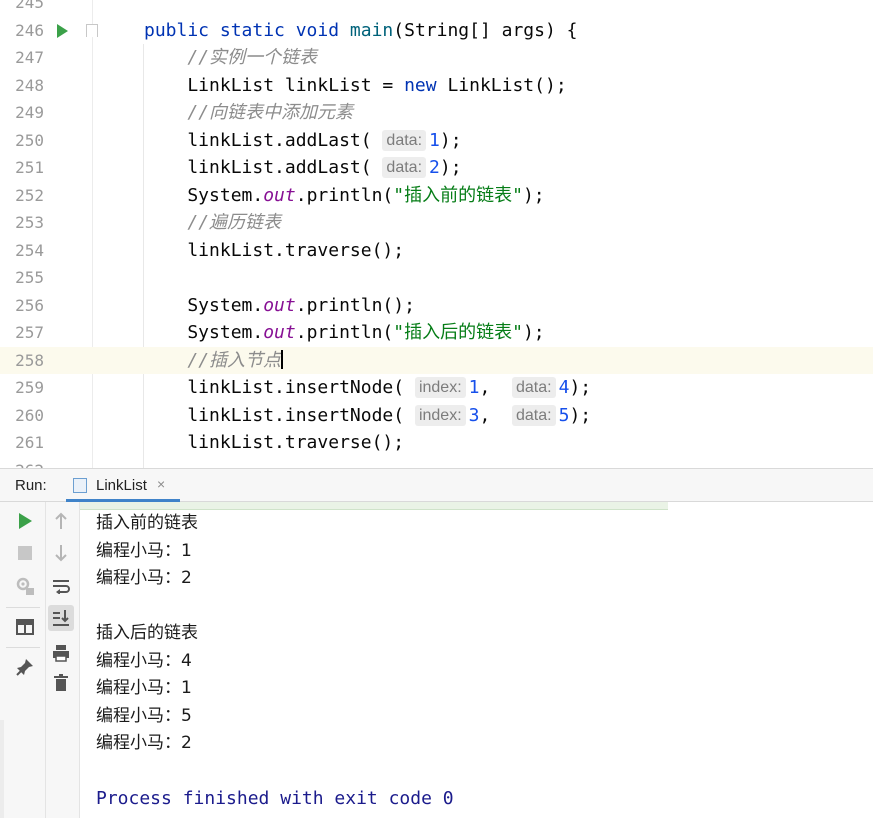 The height and width of the screenshot is (818, 873). What do you see at coordinates (29, 222) in the screenshot?
I see `line-number: 253` at bounding box center [29, 222].